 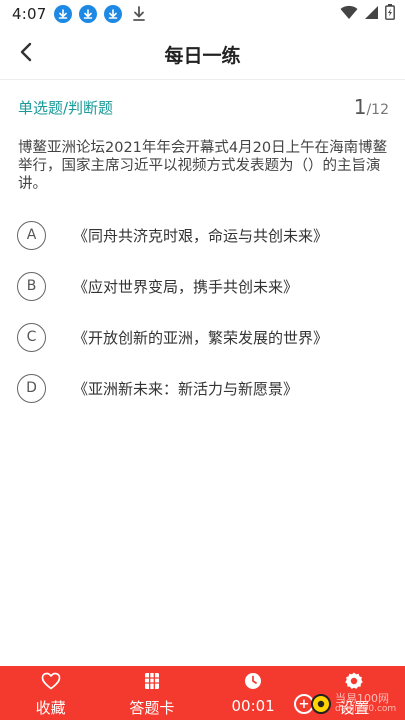 What do you see at coordinates (151, 693) in the screenshot?
I see `tab-answer-card: 答题卡` at bounding box center [151, 693].